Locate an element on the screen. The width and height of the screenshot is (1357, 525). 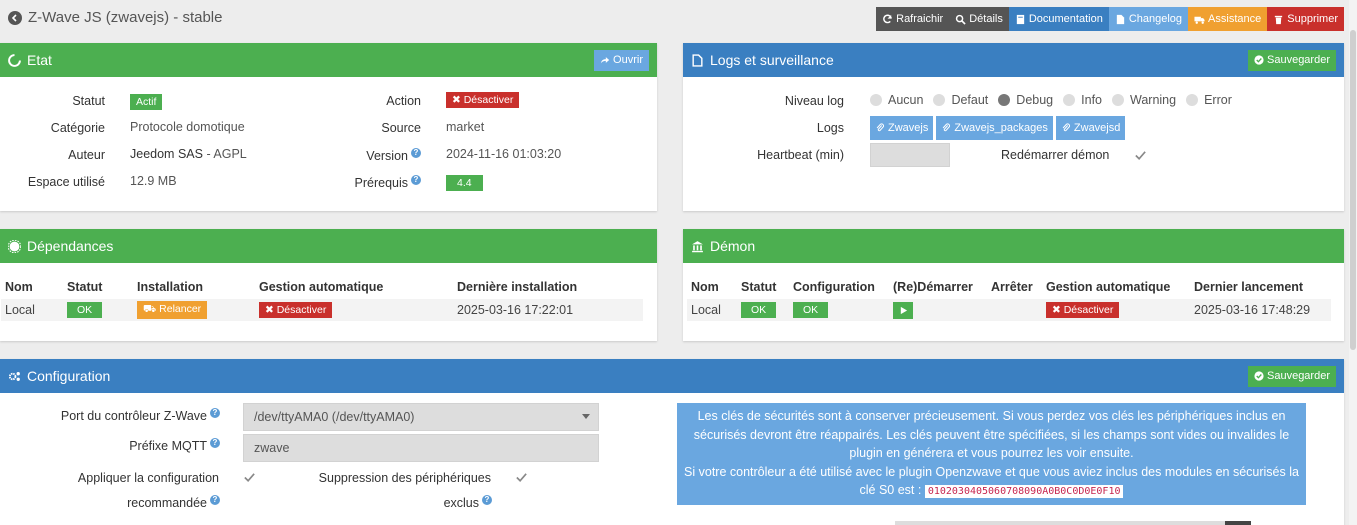
port-label: Port du contrôleur Z-Wave? is located at coordinates (140, 415).